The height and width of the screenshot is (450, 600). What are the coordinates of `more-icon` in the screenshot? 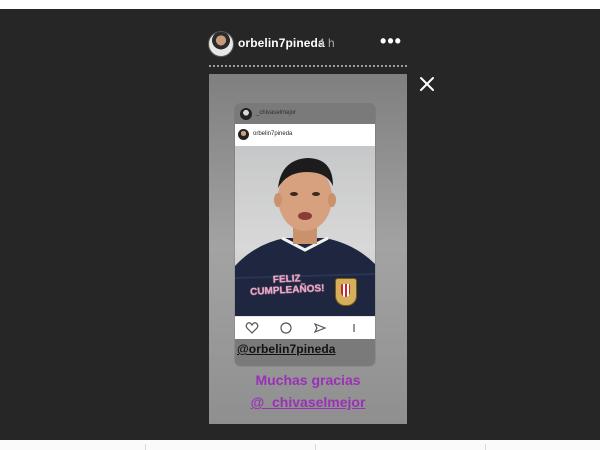 It's located at (354, 328).